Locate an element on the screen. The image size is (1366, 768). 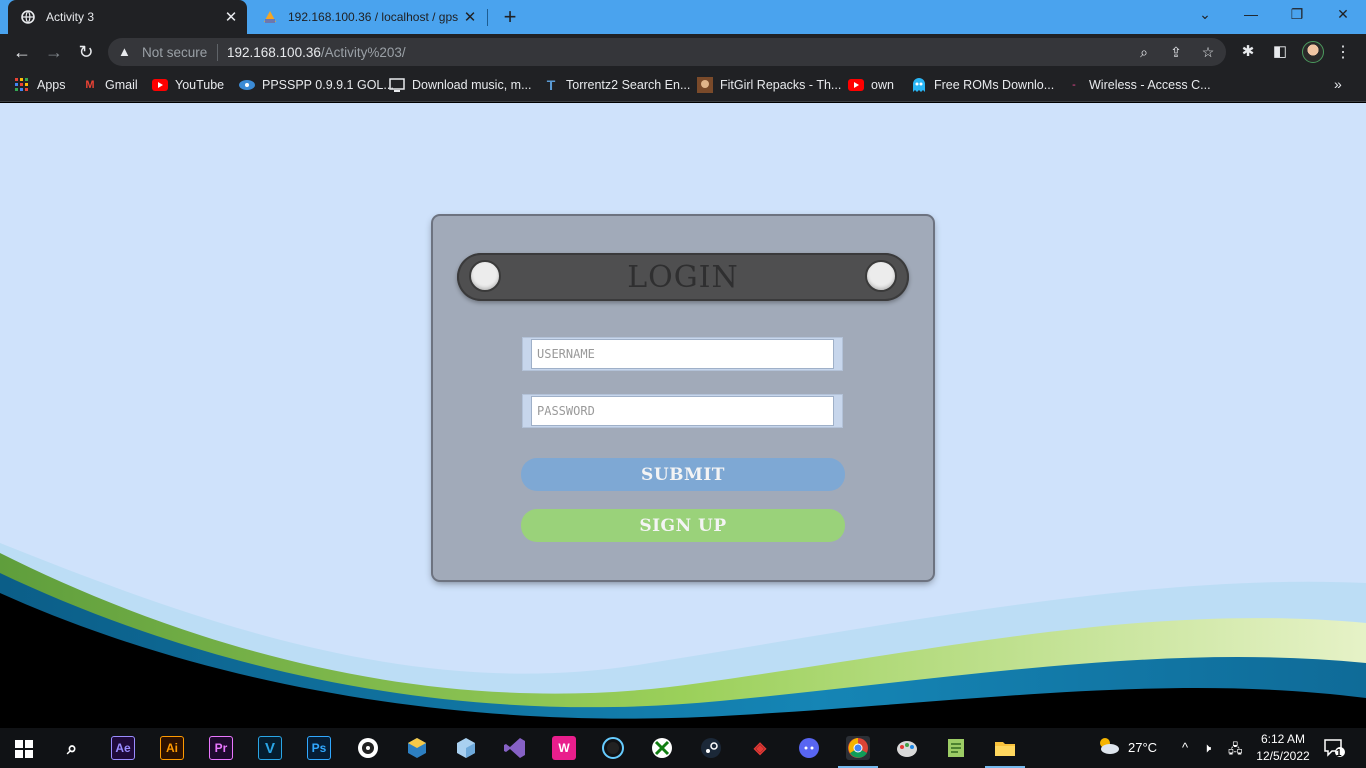
clock-date: 12/5/2022 is located at coordinates (1283, 756).